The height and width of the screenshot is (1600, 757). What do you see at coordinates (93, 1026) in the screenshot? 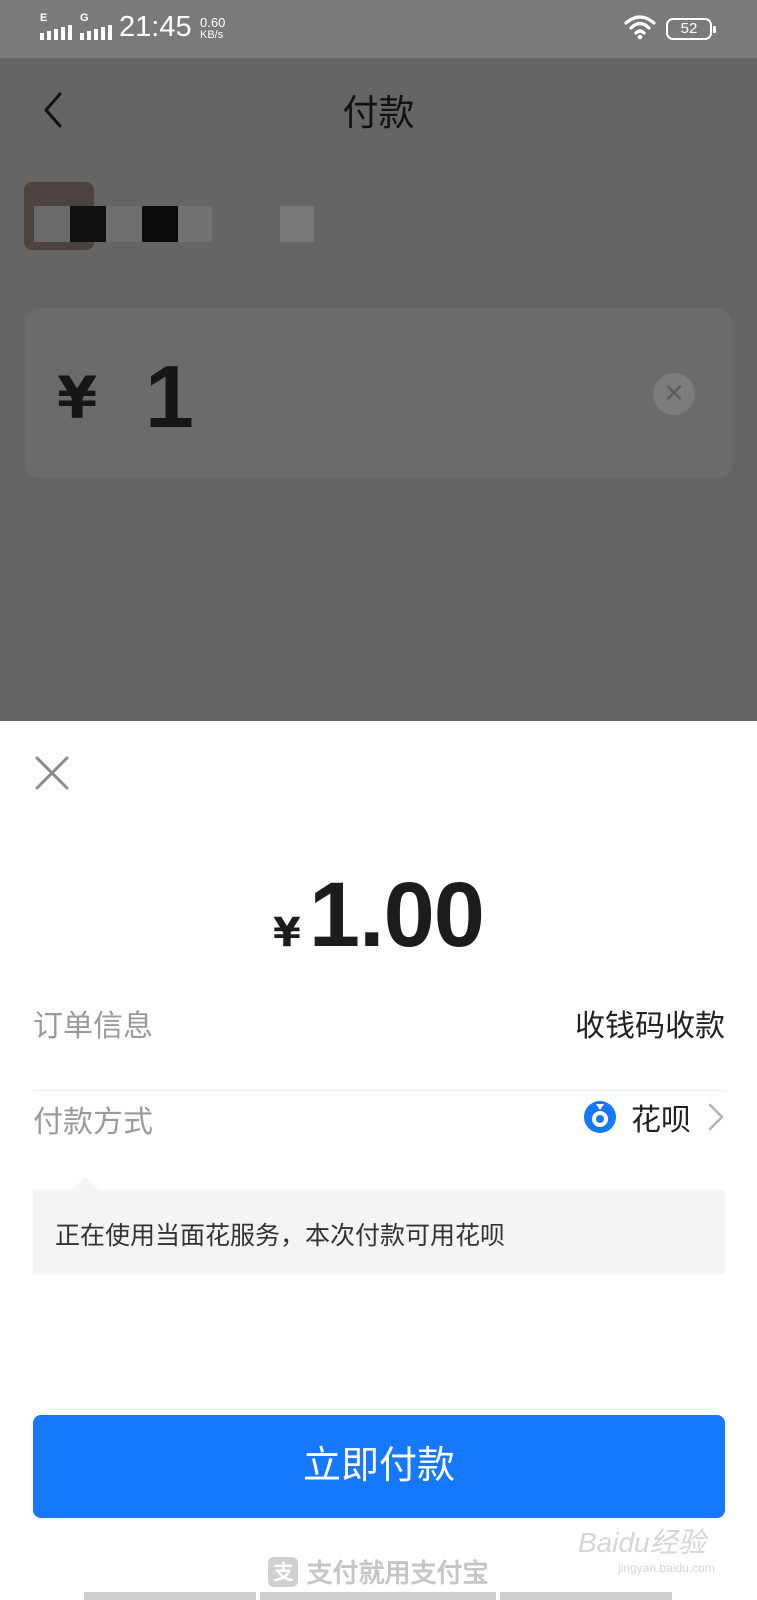
I see `order-info-label: 订单信息` at bounding box center [93, 1026].